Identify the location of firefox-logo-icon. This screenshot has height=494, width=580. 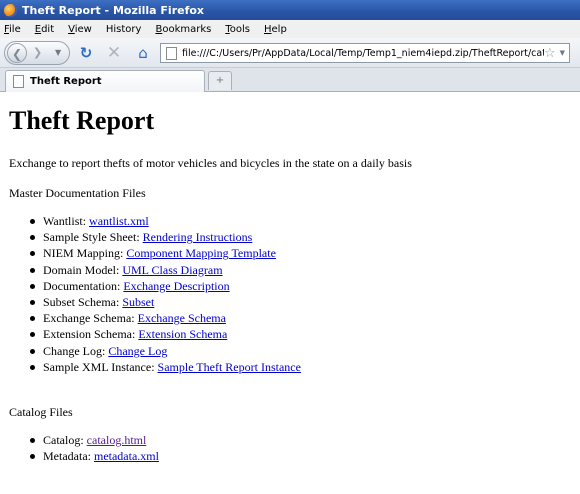
(10, 10).